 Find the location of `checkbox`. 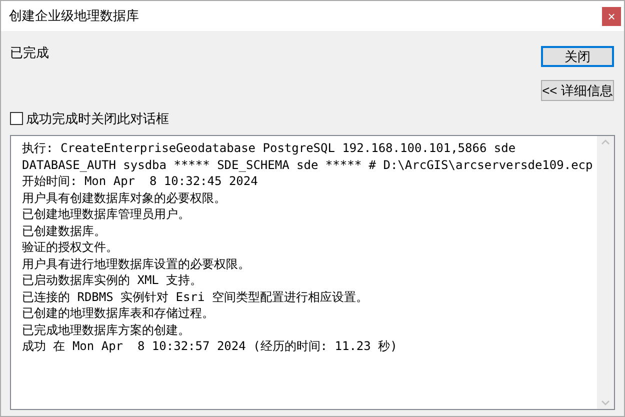

checkbox is located at coordinates (16, 118).